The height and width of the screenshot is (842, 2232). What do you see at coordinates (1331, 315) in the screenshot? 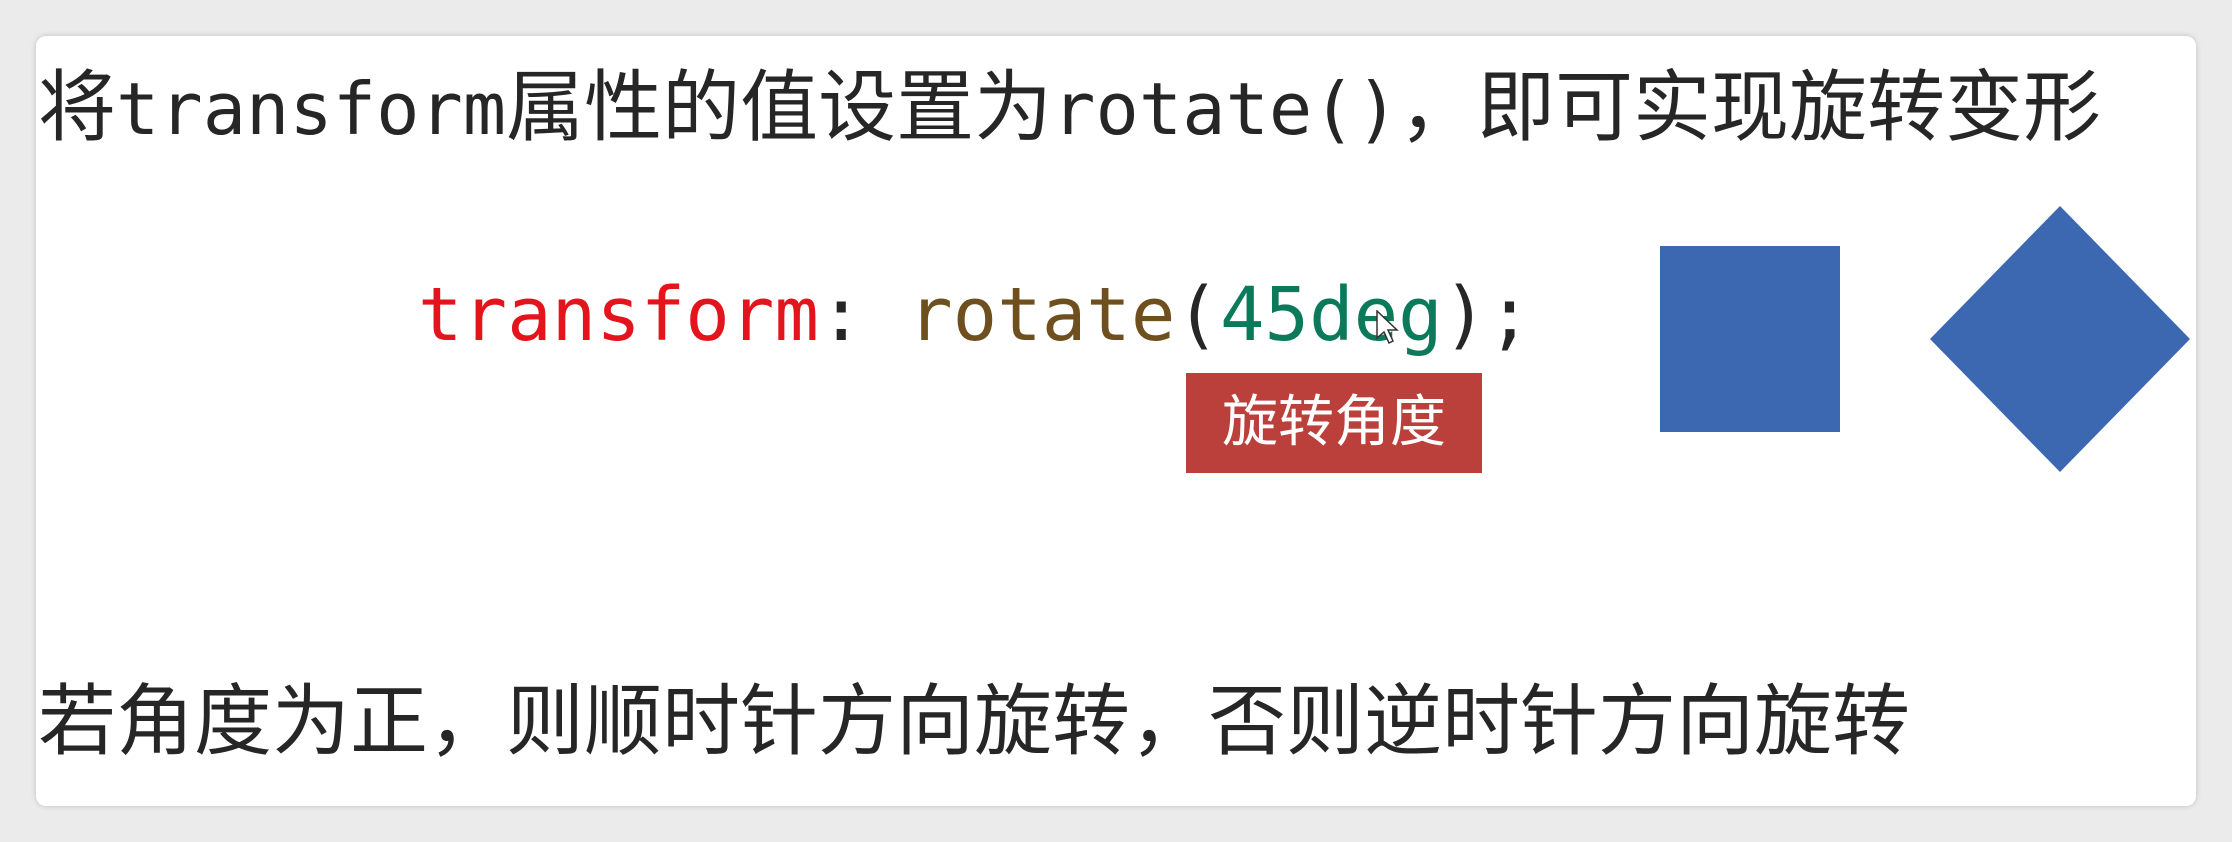
I see `code-value: 45deg` at bounding box center [1331, 315].